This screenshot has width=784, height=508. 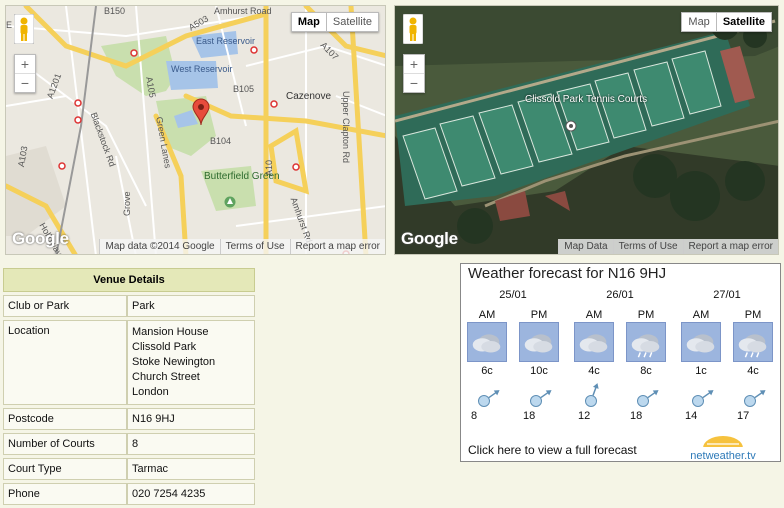 What do you see at coordinates (164, 347) in the screenshot?
I see `address-line: Clissold Park` at bounding box center [164, 347].